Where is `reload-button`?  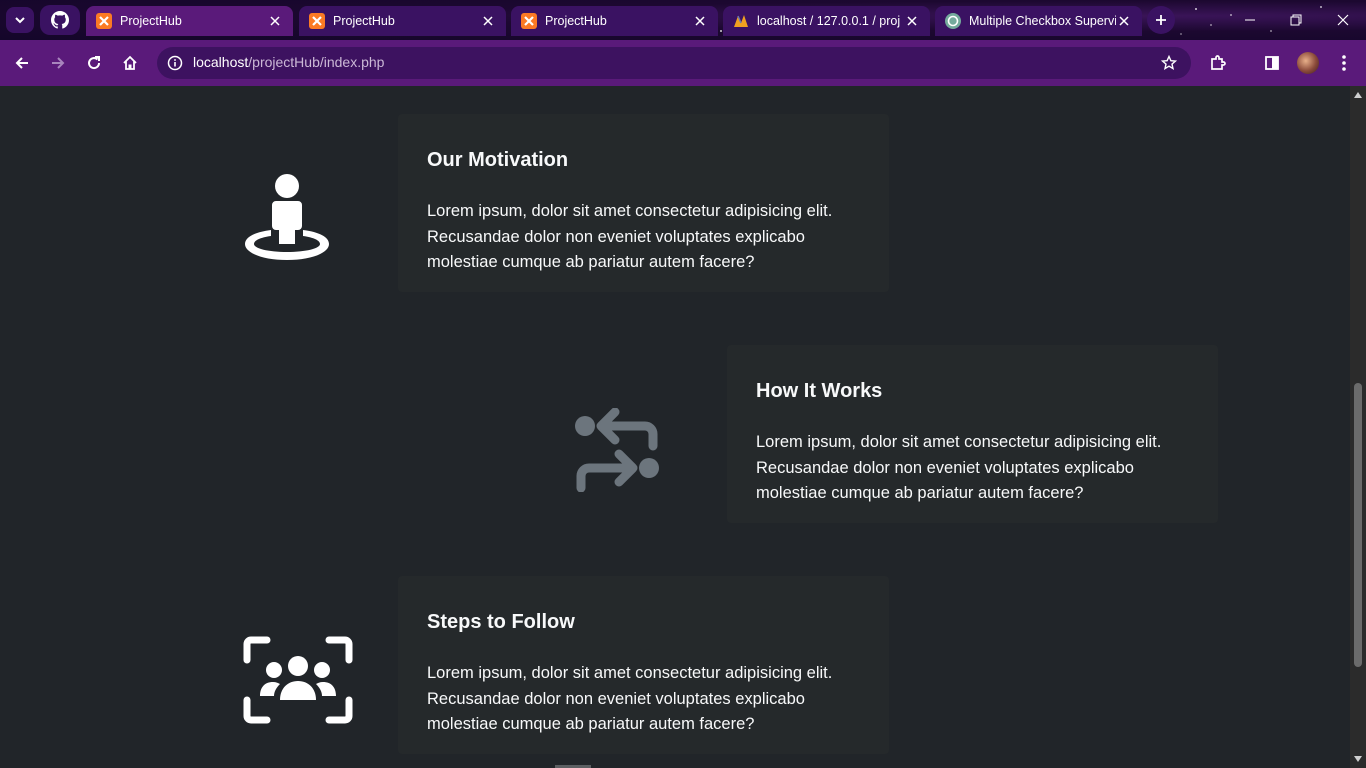
reload-button is located at coordinates (94, 63).